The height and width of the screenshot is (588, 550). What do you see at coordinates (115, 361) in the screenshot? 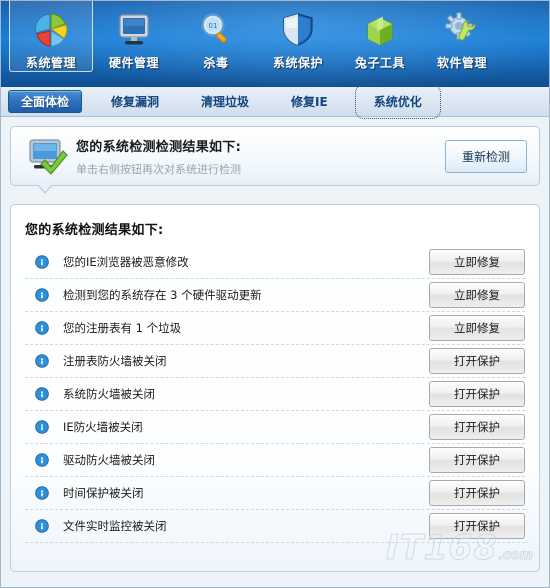
I see `result-label: 注册表防火墙被关闭` at bounding box center [115, 361].